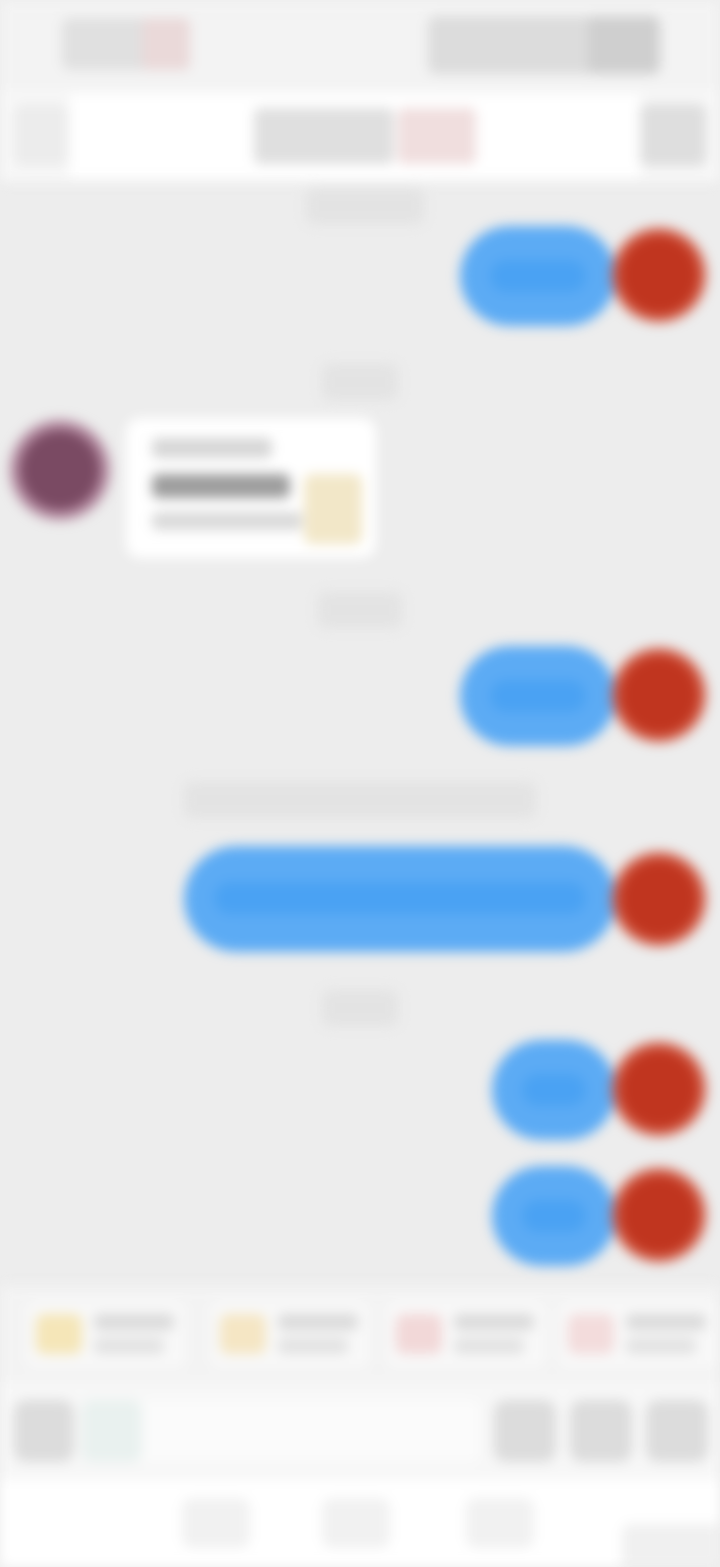  Describe the element at coordinates (544, 45) in the screenshot. I see `status-indicators` at that location.